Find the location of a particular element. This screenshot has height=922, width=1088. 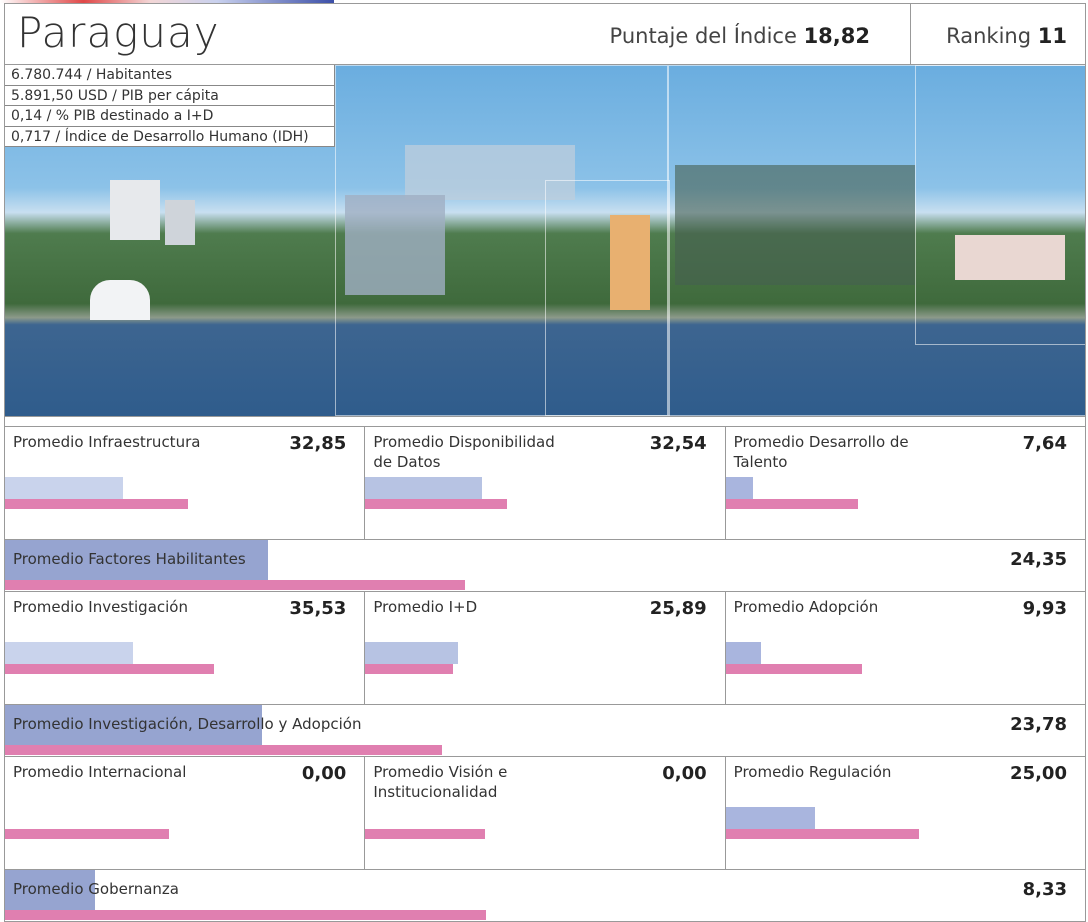

pillar-cell: Promedio Internacional 0,00 is located at coordinates (185, 813).